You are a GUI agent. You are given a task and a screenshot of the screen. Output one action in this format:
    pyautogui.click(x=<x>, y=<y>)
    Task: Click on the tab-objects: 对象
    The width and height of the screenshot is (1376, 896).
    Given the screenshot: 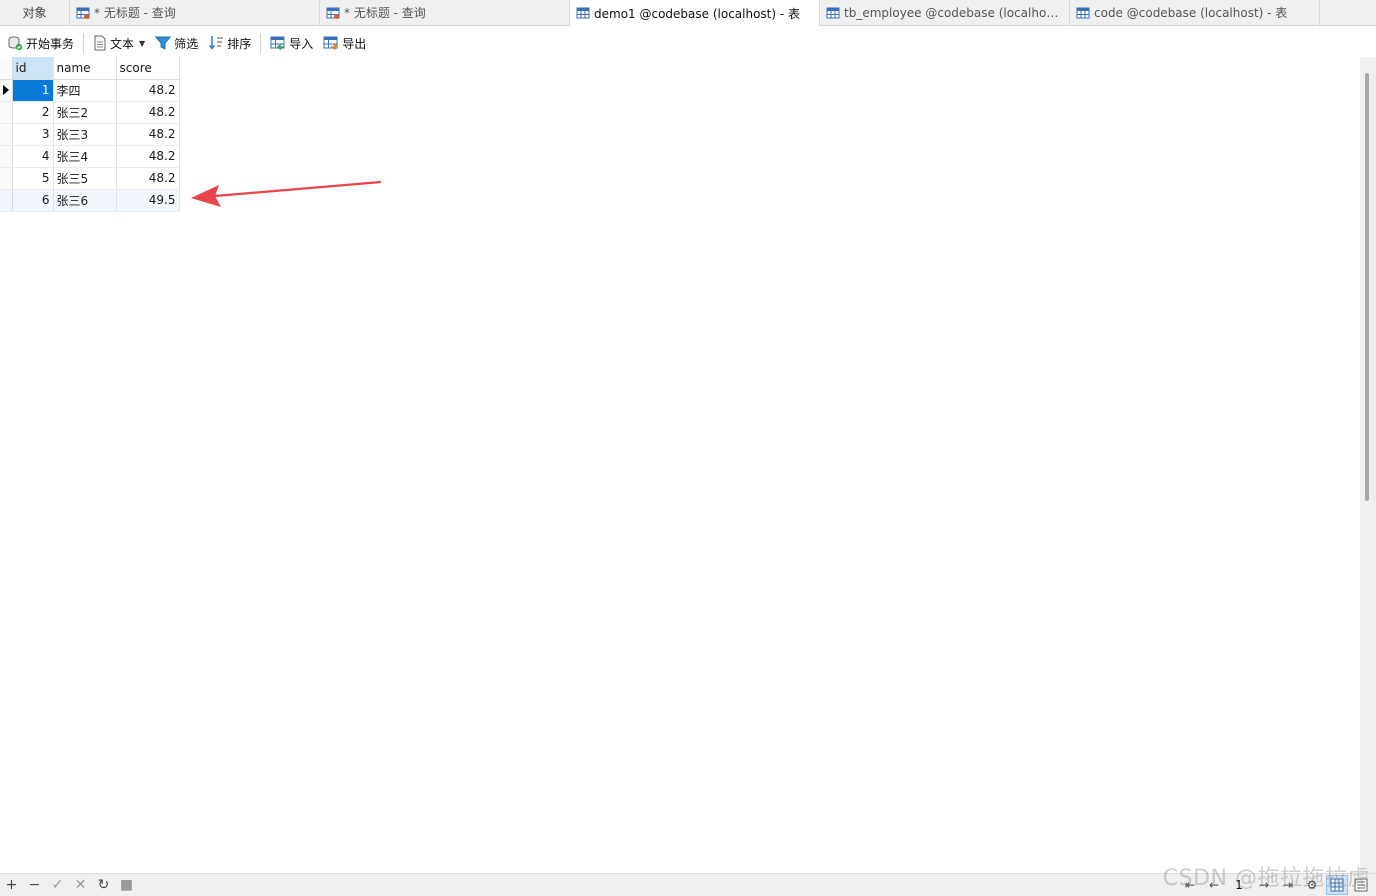 What is the action you would take?
    pyautogui.click(x=35, y=12)
    